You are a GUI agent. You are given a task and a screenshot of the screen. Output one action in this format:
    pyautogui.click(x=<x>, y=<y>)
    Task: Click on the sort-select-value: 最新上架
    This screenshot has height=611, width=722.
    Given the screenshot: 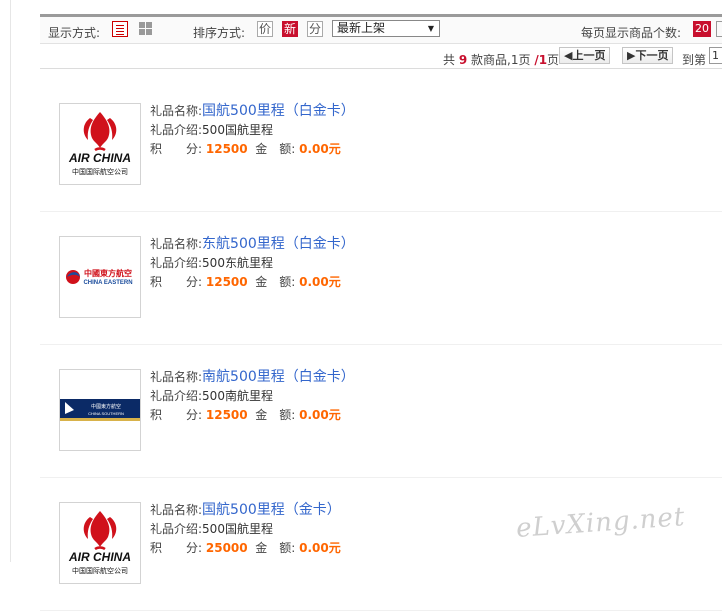 What is the action you would take?
    pyautogui.click(x=361, y=28)
    